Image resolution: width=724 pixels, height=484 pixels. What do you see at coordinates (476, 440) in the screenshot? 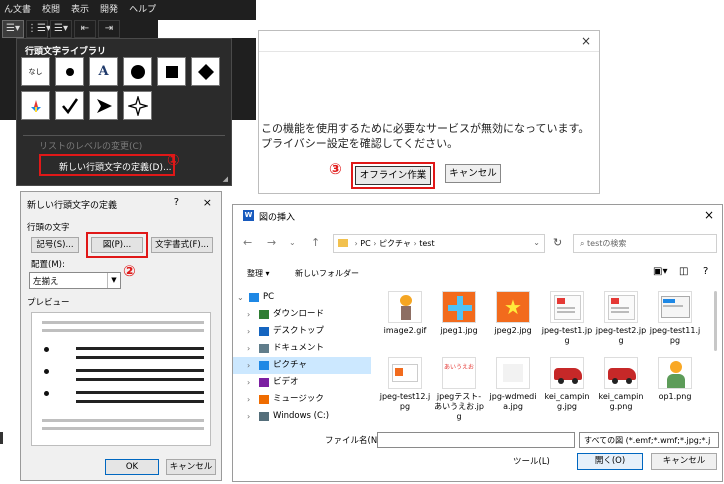
I see `filename-input` at bounding box center [476, 440].